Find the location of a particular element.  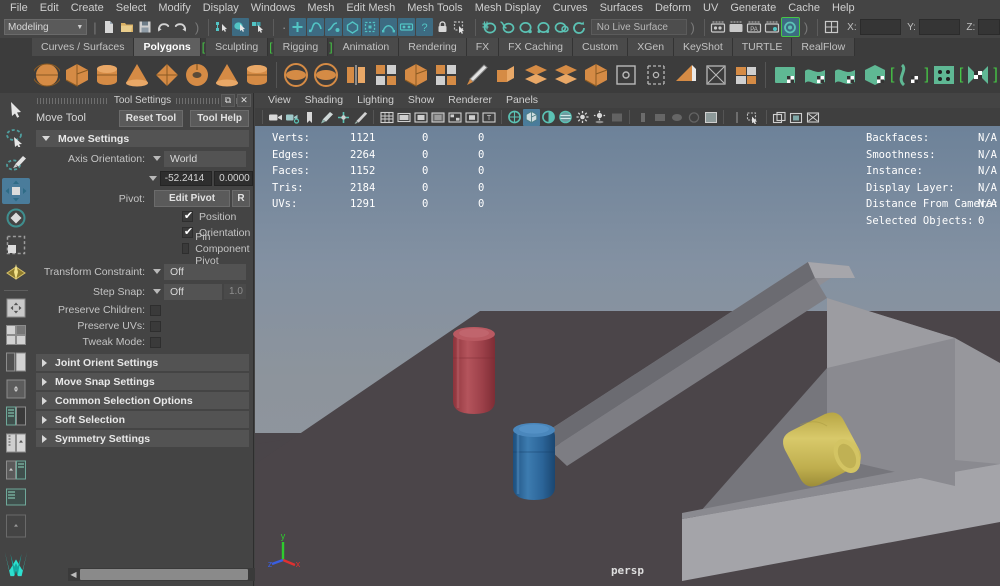

snap-align-icon is located at coordinates (686, 75).